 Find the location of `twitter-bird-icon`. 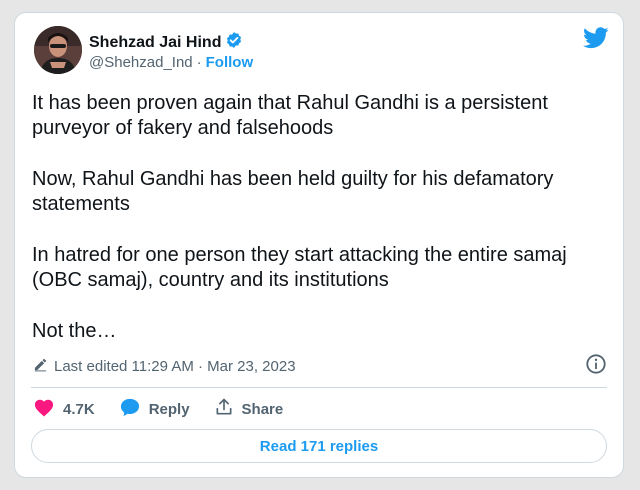

twitter-bird-icon is located at coordinates (596, 40).